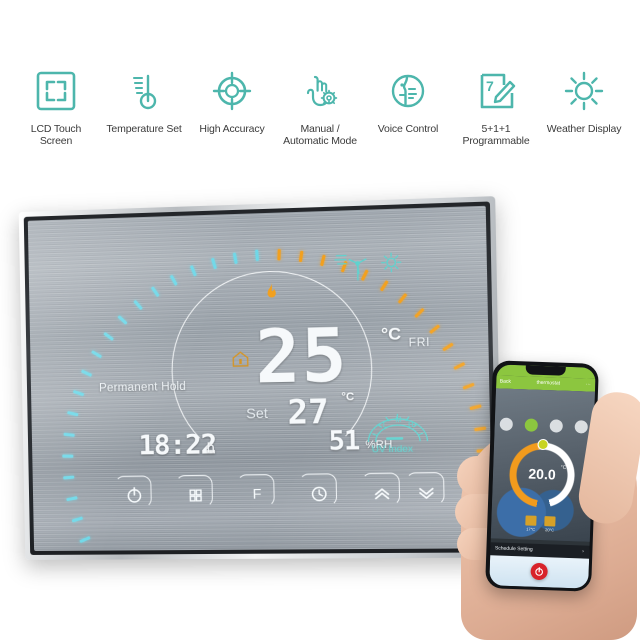 The width and height of the screenshot is (640, 640). Describe the element at coordinates (490, 86) in the screenshot. I see `svg-text: 7` at that location.